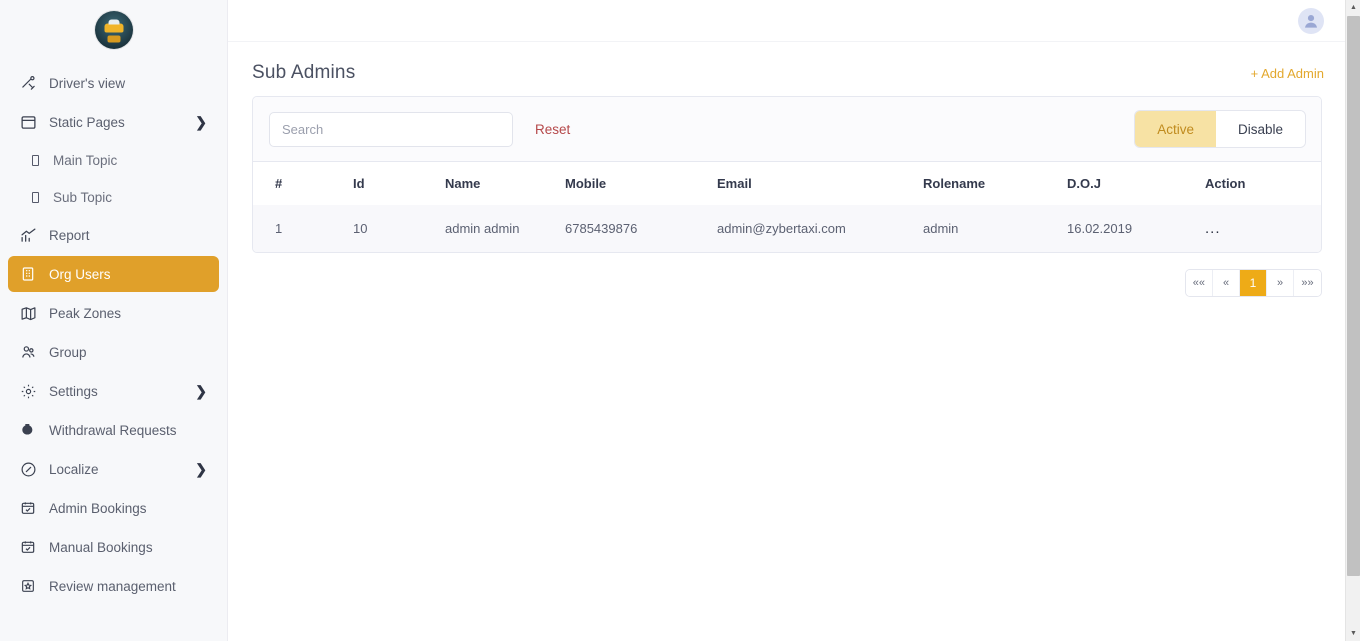  What do you see at coordinates (987, 228) in the screenshot?
I see `cell-rolename: admin` at bounding box center [987, 228].